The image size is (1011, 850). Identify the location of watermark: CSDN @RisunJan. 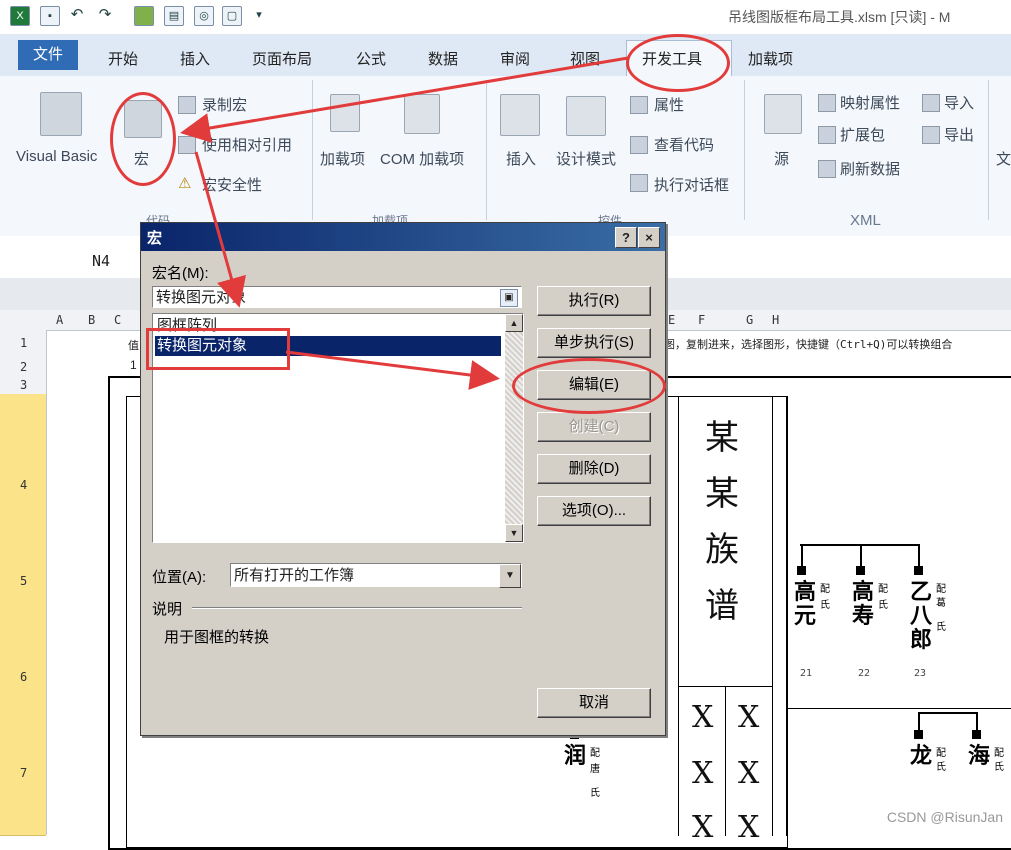
(944, 817).